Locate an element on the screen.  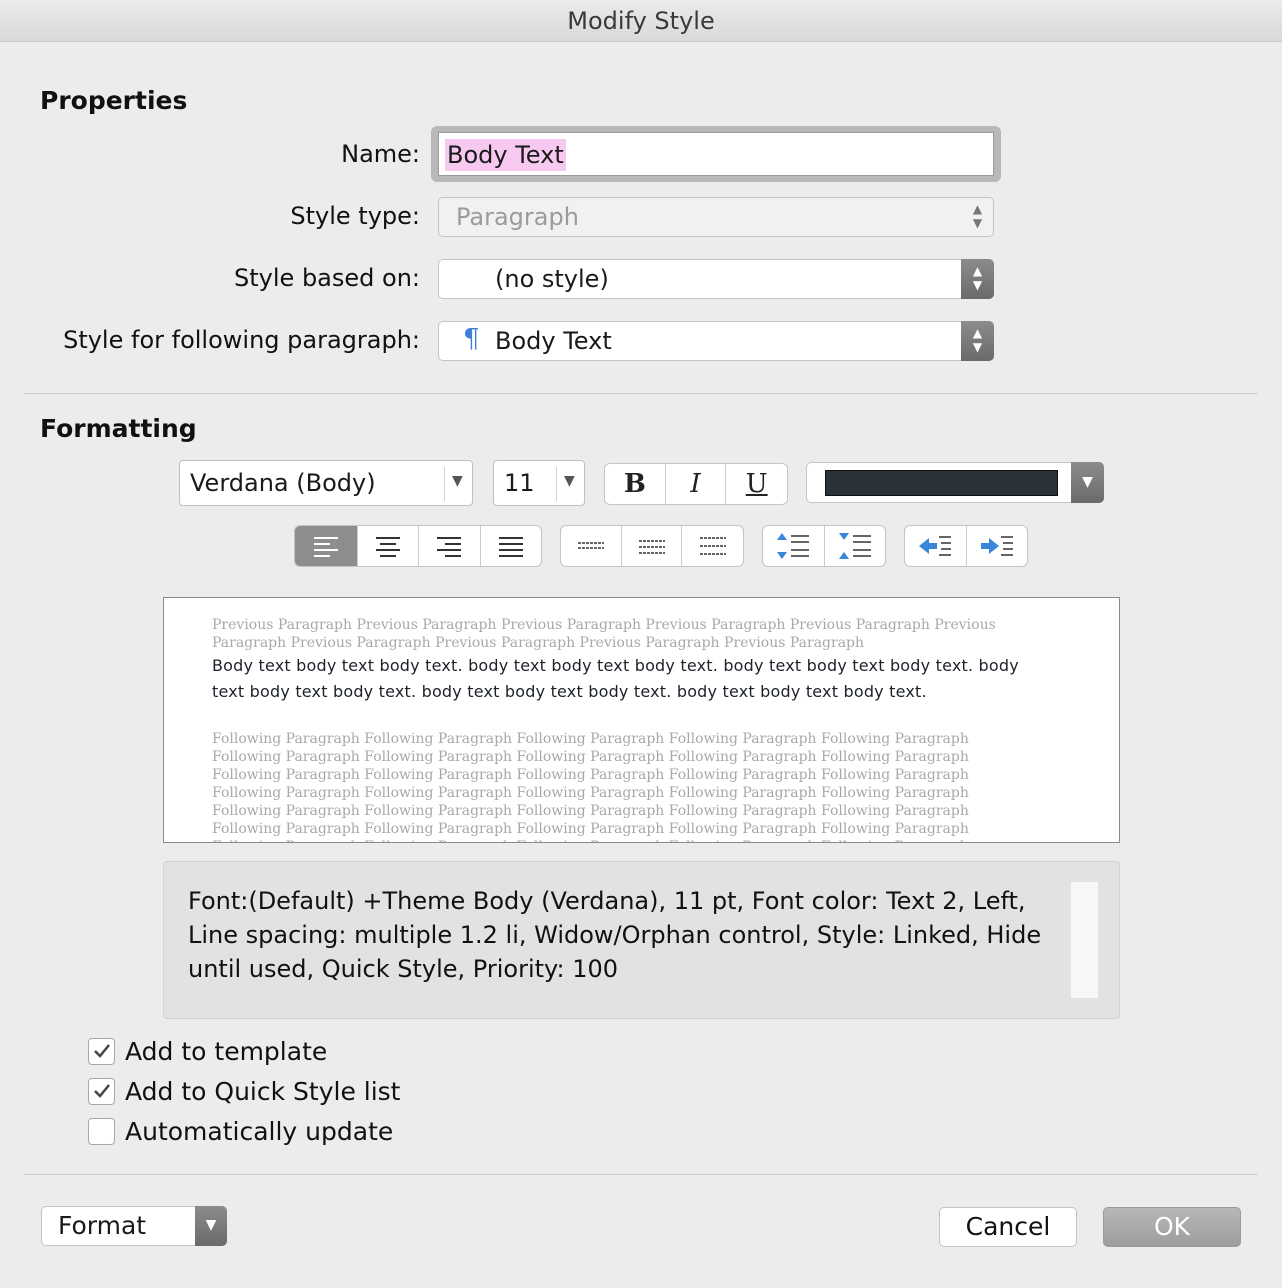
font-color-picker: ▼ is located at coordinates (955, 482).